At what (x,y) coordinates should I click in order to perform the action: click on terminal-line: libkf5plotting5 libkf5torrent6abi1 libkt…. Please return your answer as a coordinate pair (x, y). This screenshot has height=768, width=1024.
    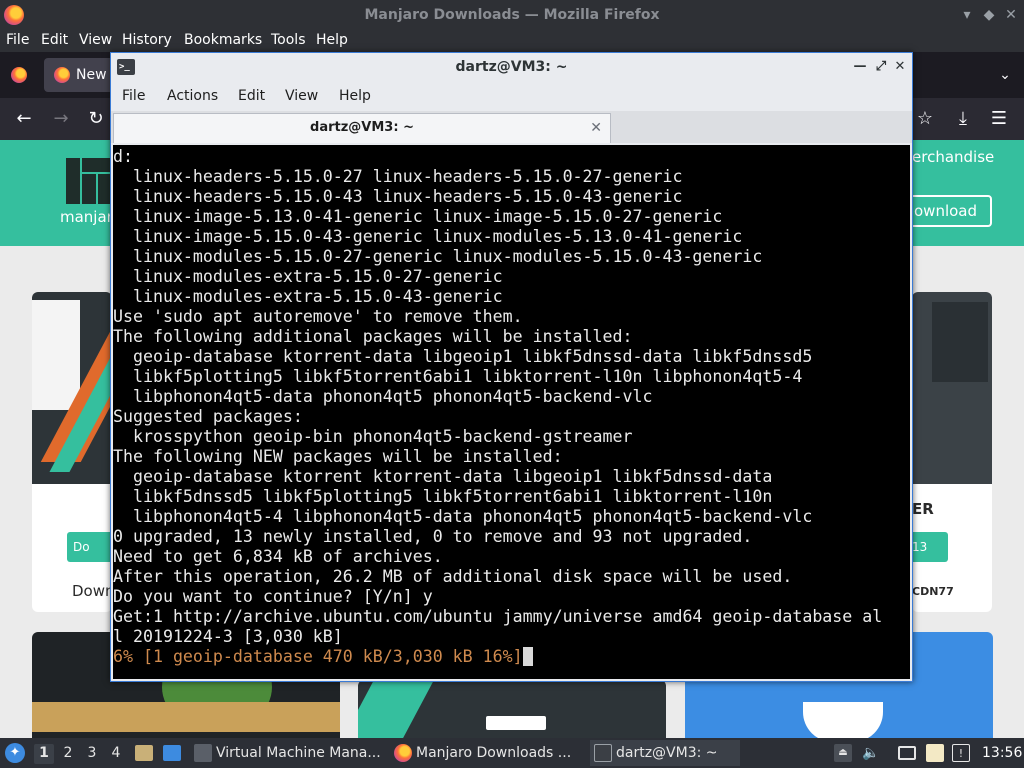
    Looking at the image, I should click on (458, 376).